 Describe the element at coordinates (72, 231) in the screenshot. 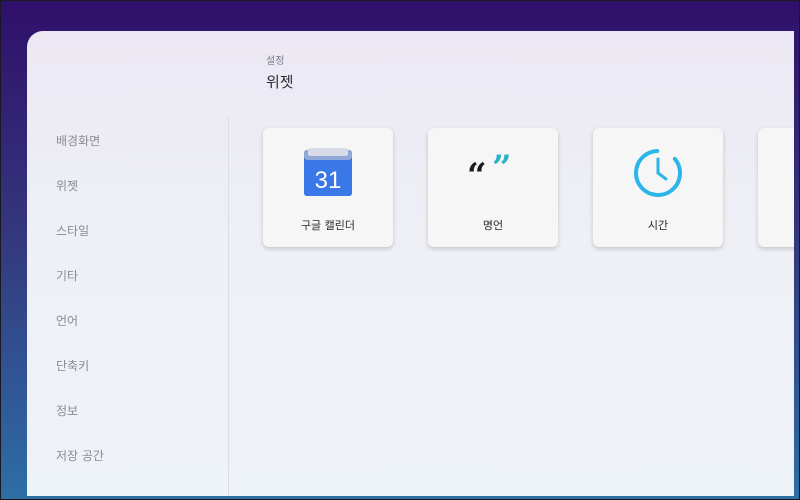

I see `sidebar-item-style: 스타일` at that location.